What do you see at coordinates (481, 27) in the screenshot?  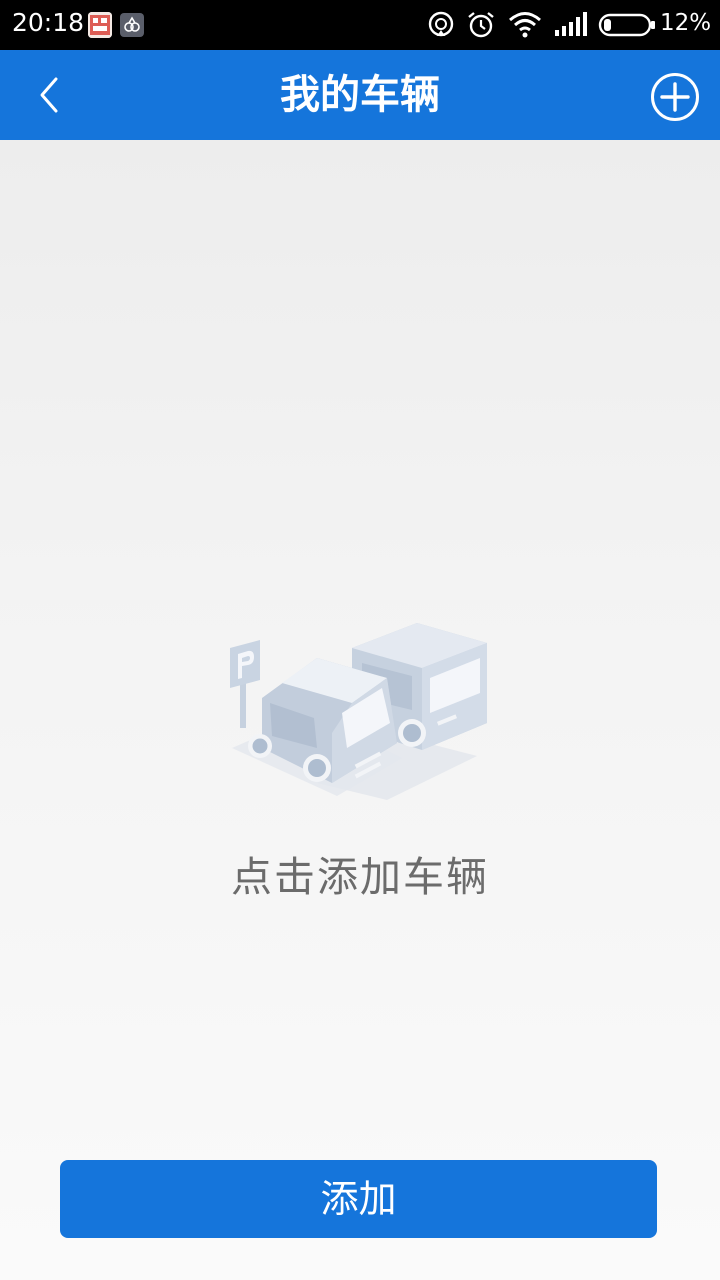 I see `alarm-icon` at bounding box center [481, 27].